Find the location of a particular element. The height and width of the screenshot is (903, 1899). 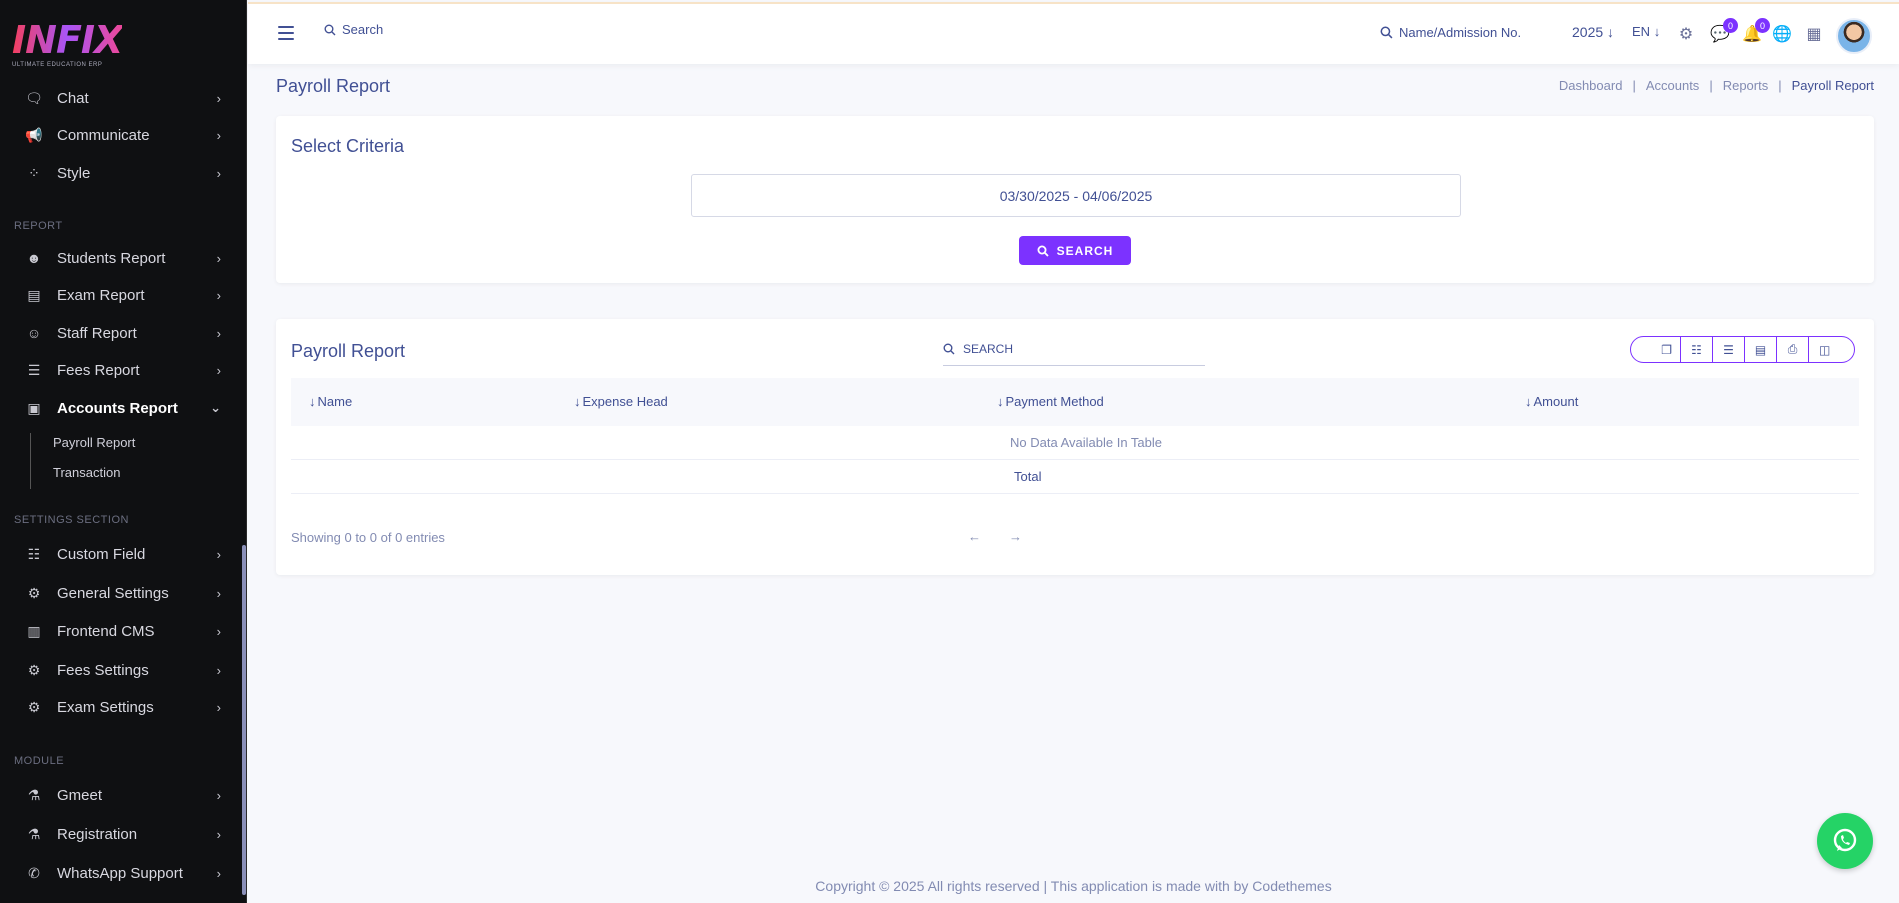

sidebar-item-exam-report: ▤ Exam Report › is located at coordinates (121, 295).